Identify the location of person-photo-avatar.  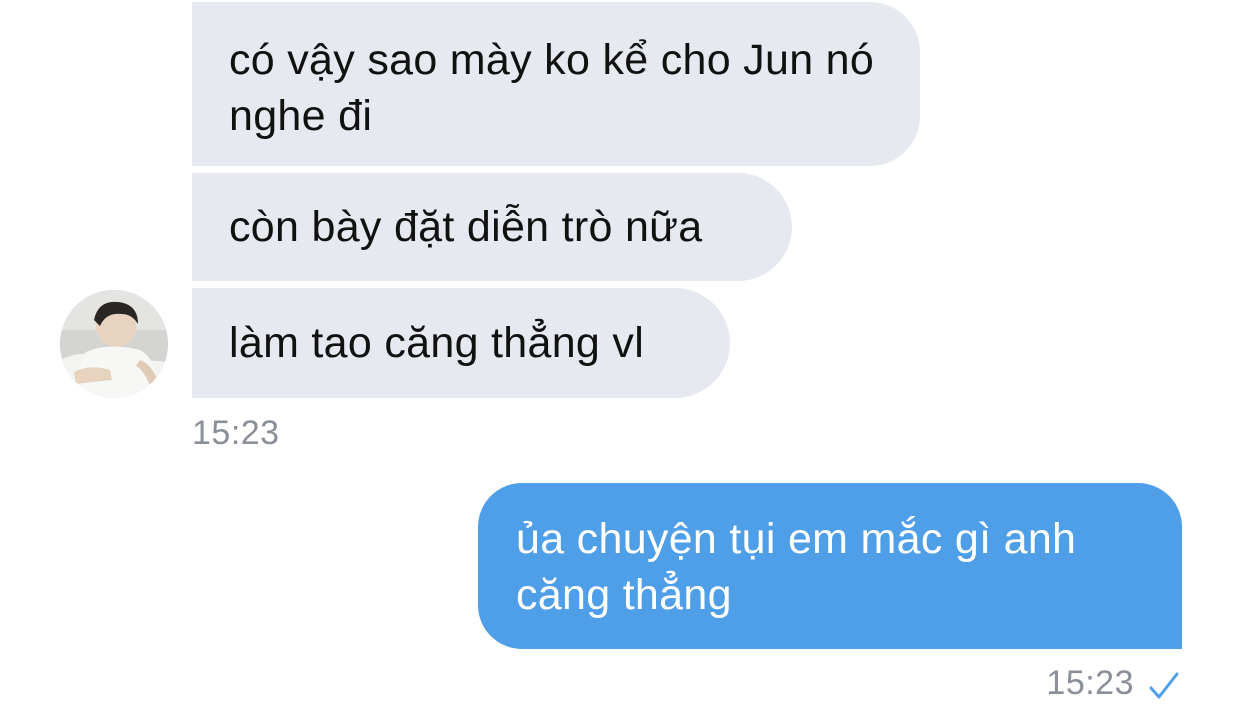
(114, 344).